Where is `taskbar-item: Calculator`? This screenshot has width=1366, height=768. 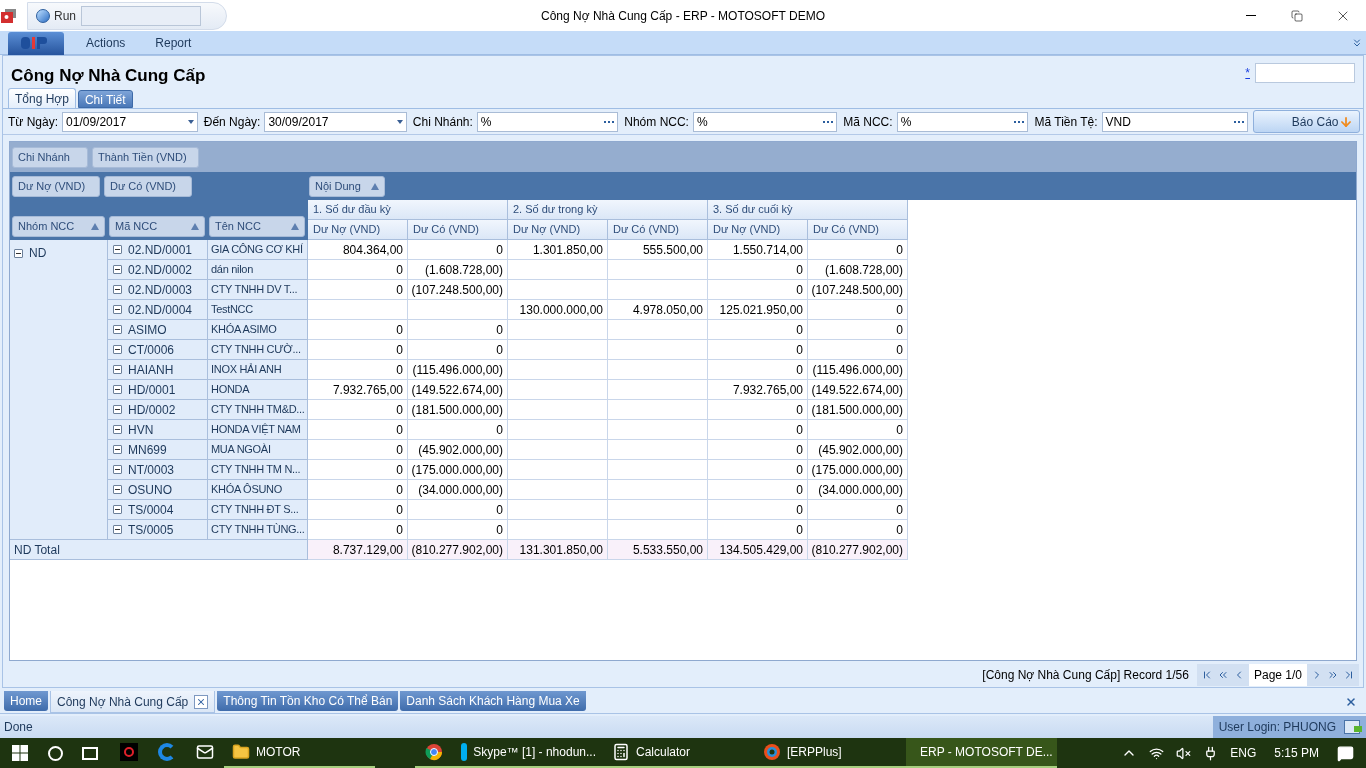
taskbar-item: Calculator is located at coordinates (679, 753).